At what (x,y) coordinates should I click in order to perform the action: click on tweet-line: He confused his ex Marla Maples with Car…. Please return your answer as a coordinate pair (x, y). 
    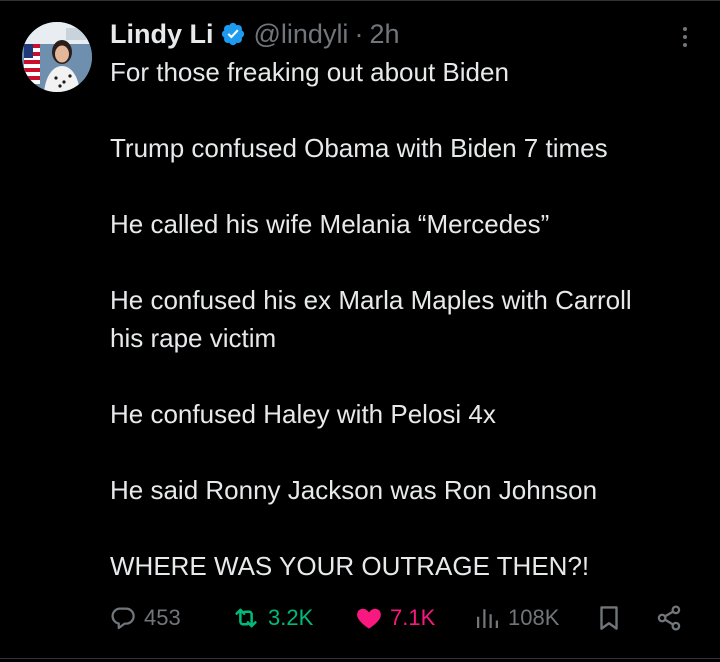
    Looking at the image, I should click on (371, 300).